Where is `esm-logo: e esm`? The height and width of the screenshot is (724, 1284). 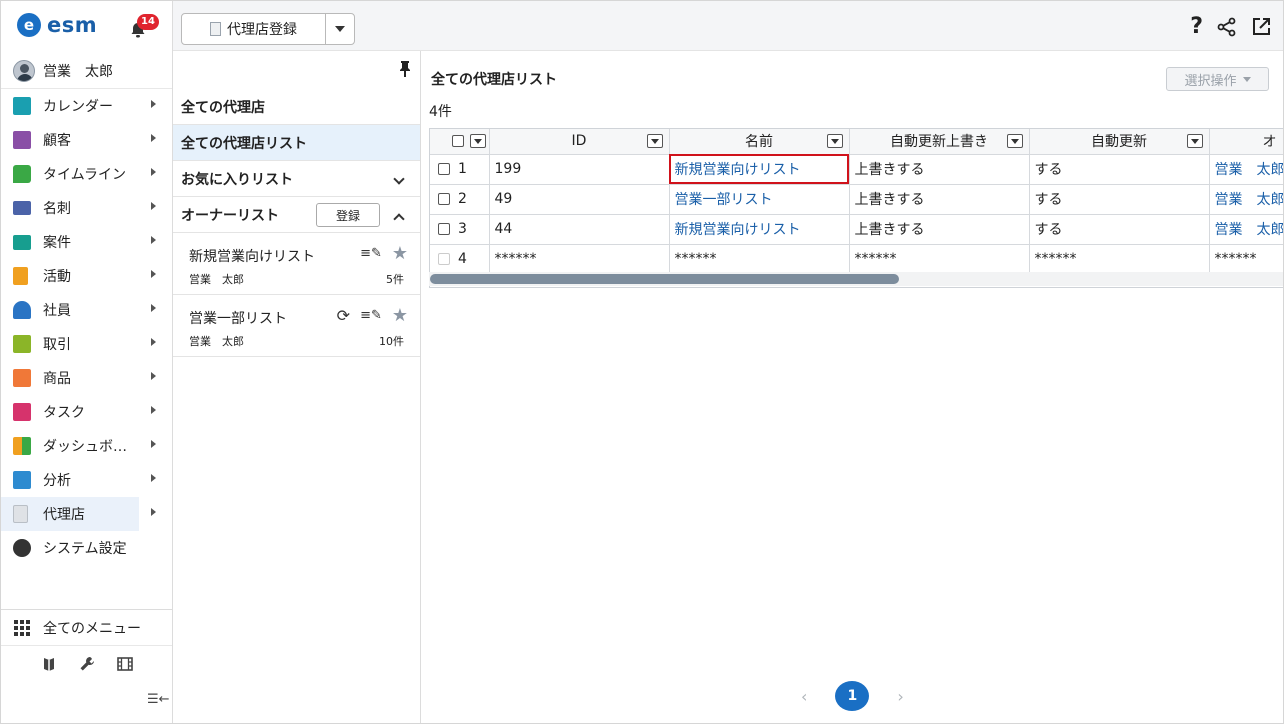 esm-logo: e esm is located at coordinates (57, 25).